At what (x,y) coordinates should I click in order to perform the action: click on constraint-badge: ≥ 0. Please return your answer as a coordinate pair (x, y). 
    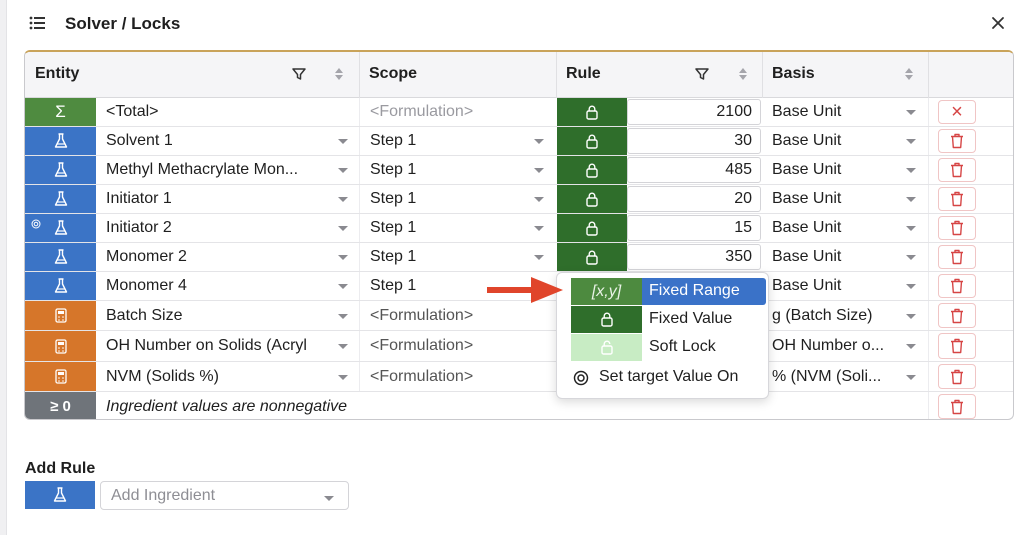
    Looking at the image, I should click on (60, 405).